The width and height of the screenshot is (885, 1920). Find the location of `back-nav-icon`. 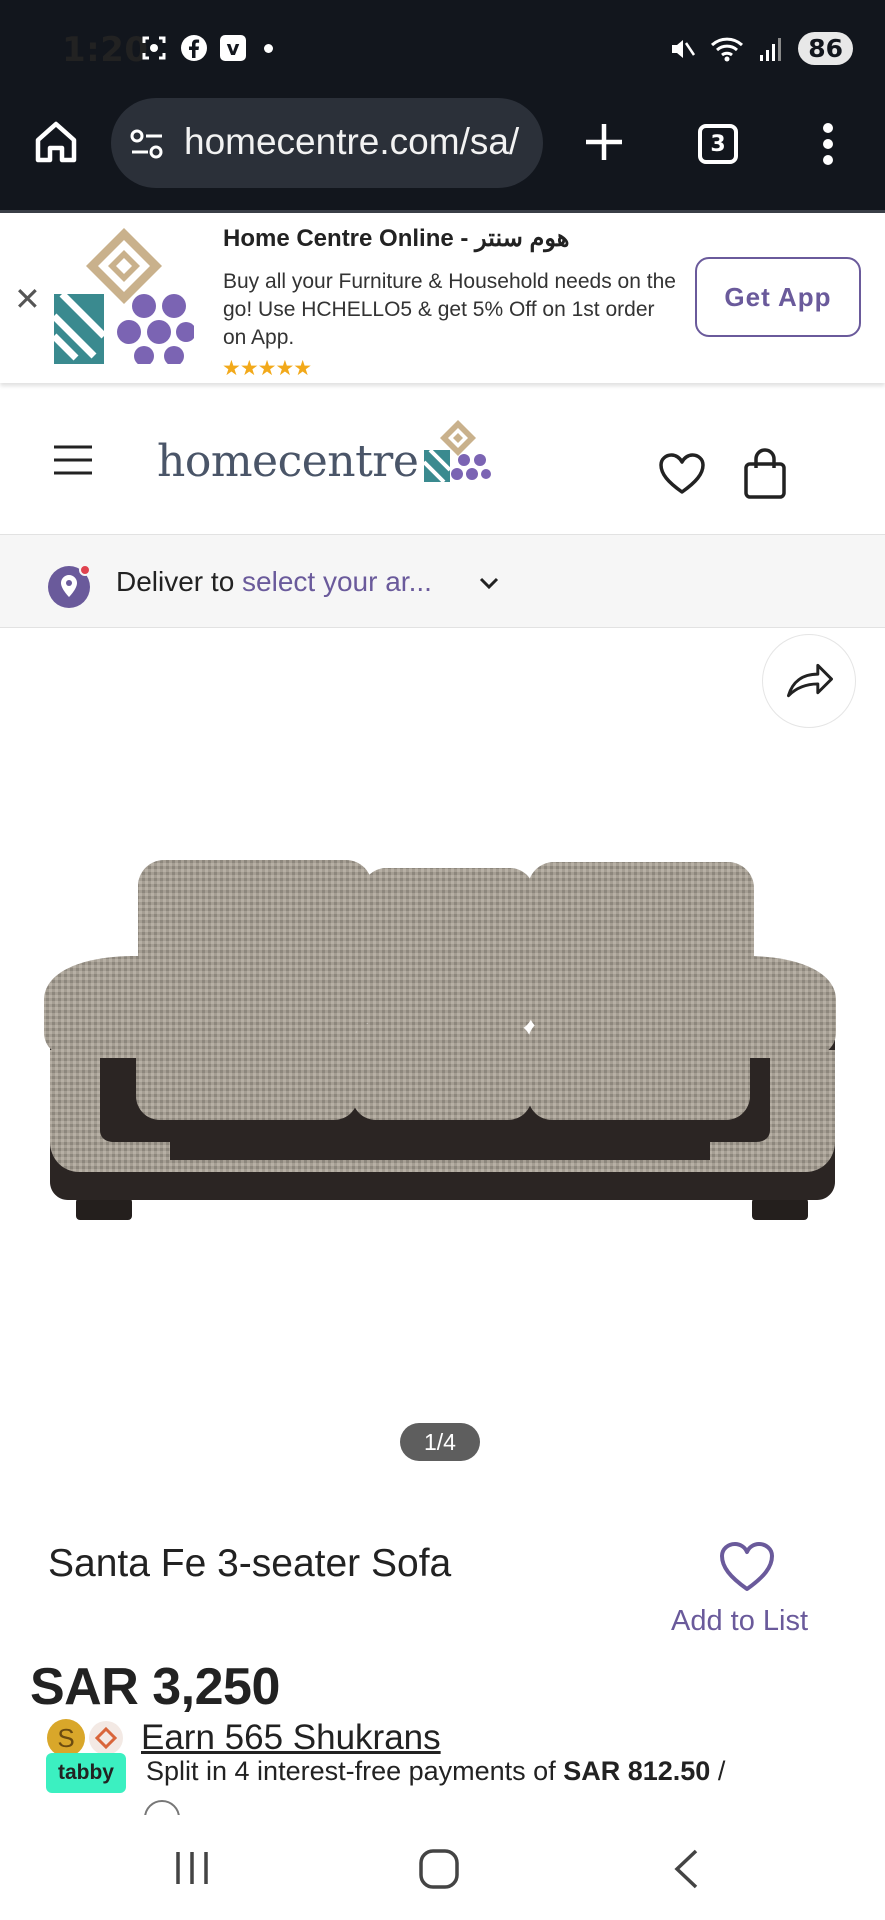

back-nav-icon is located at coordinates (686, 1869).